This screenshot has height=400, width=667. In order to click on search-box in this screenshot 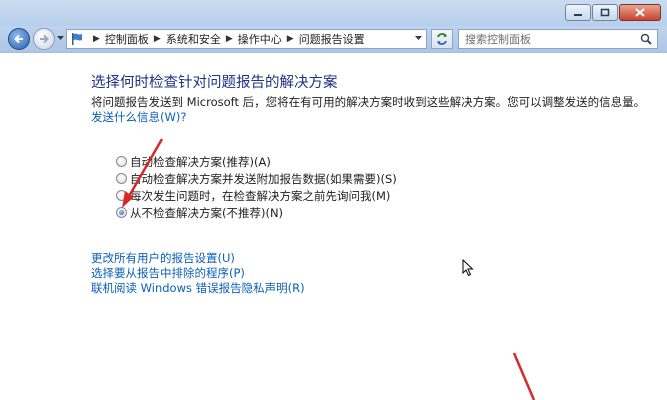, I will do `click(558, 39)`.